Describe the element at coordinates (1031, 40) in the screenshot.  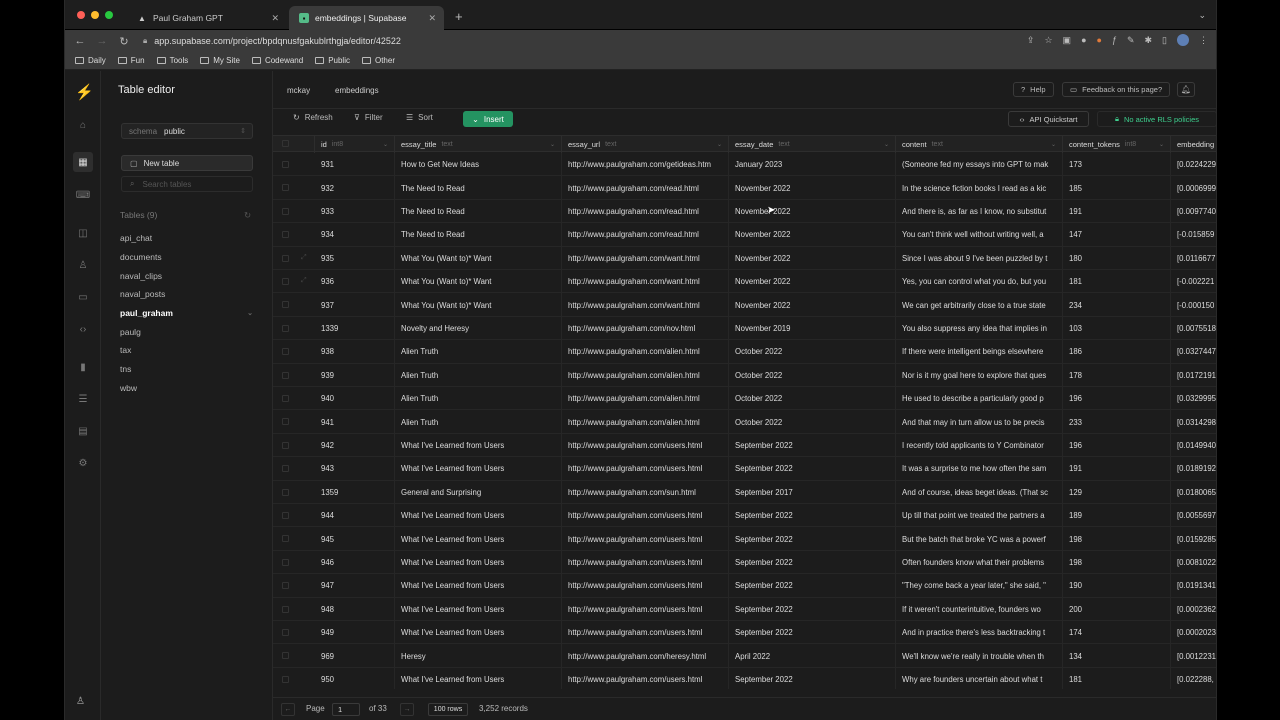
I see `share-icon: ⇪` at that location.